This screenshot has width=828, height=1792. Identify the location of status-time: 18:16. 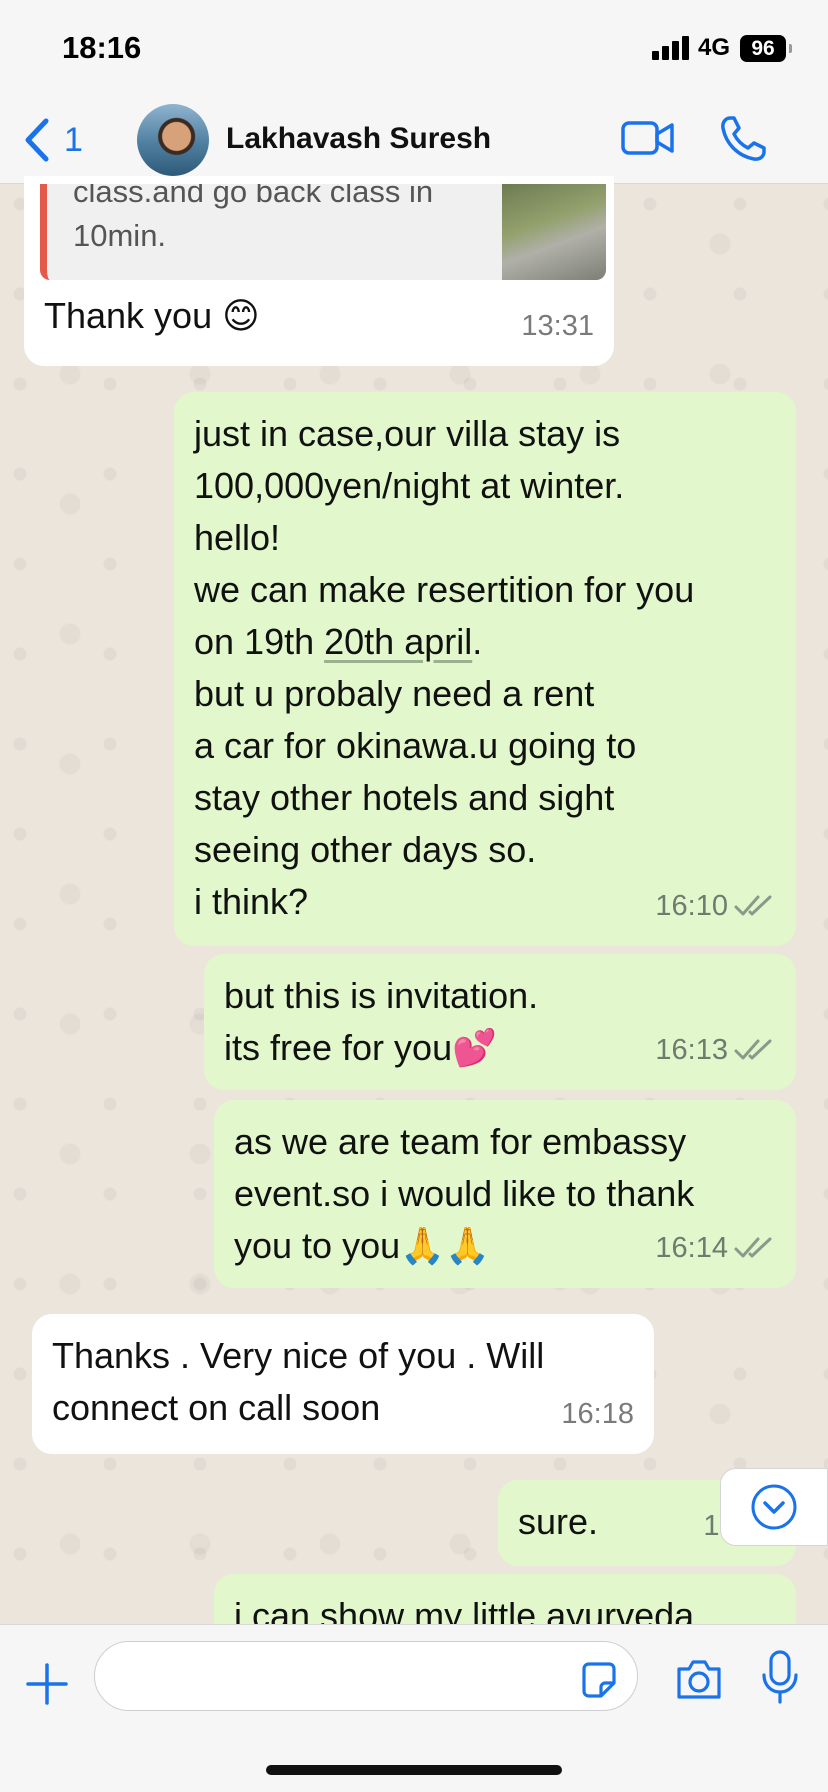
(102, 47).